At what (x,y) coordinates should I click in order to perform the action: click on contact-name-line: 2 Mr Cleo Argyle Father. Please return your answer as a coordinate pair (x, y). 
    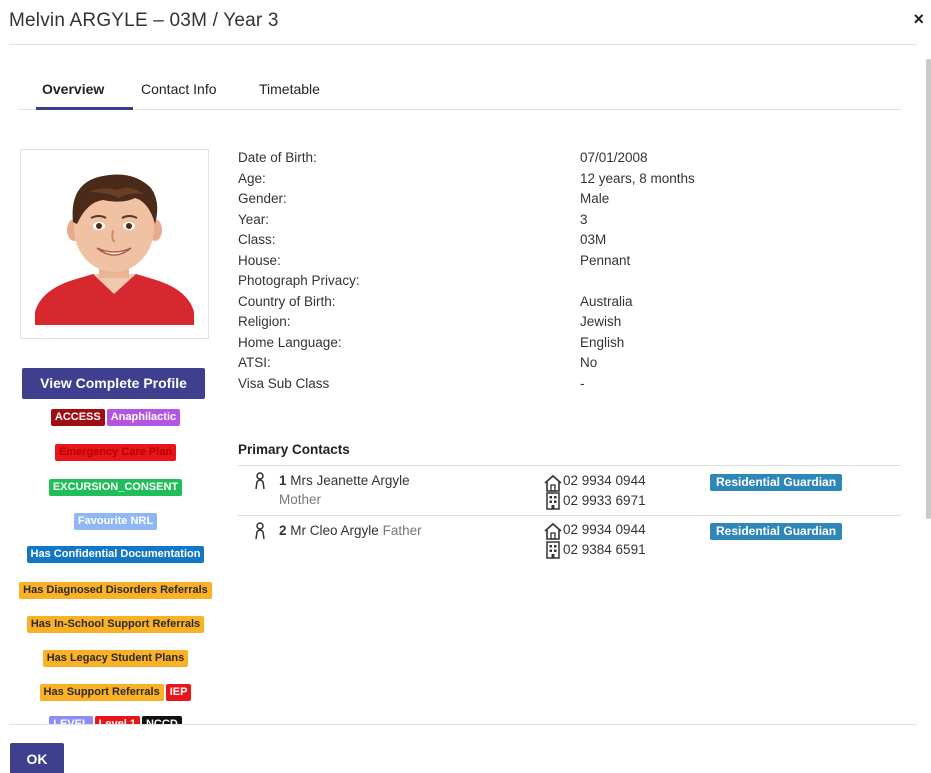
    Looking at the image, I should click on (350, 530).